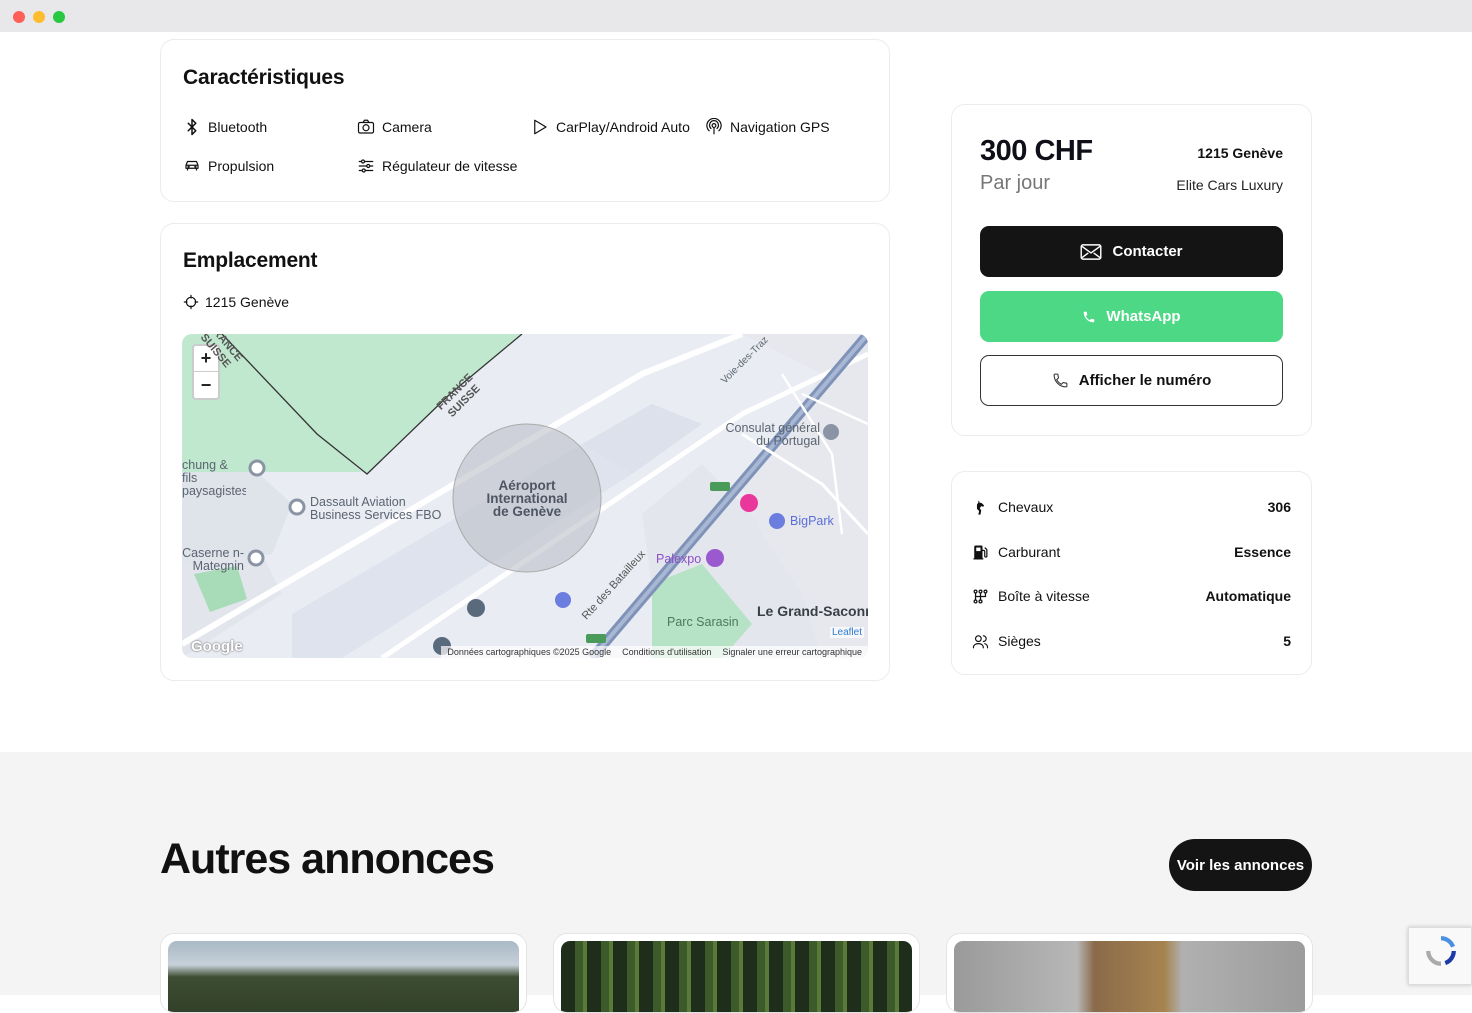 The height and width of the screenshot is (1013, 1472). What do you see at coordinates (217, 646) in the screenshot?
I see `google-logo: Google` at bounding box center [217, 646].